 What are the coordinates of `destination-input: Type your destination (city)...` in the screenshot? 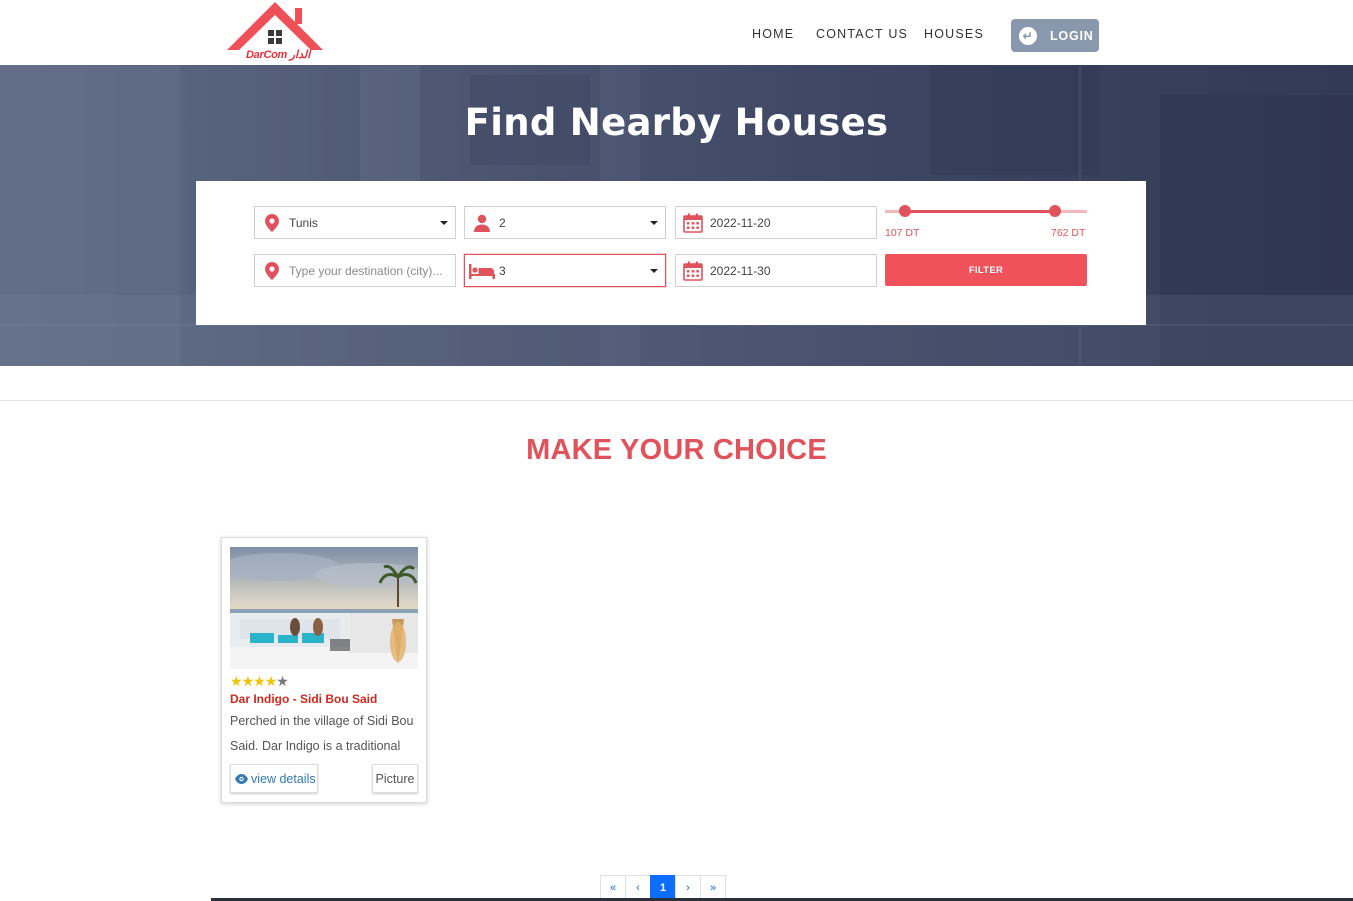 It's located at (355, 270).